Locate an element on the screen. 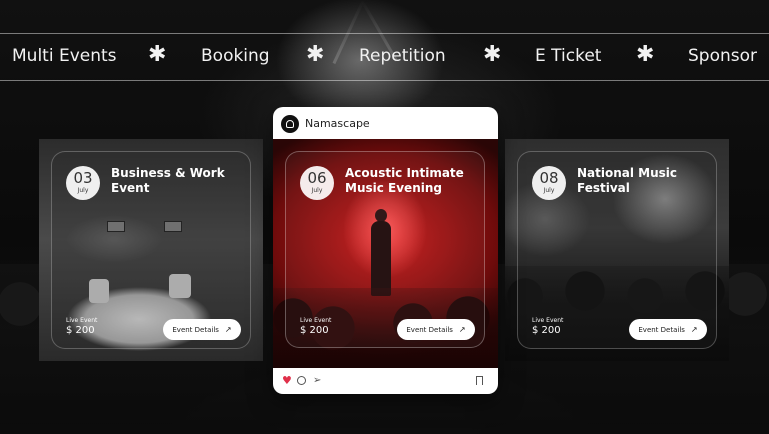 This screenshot has width=769, height=434. bookmark-icon is located at coordinates (479, 380).